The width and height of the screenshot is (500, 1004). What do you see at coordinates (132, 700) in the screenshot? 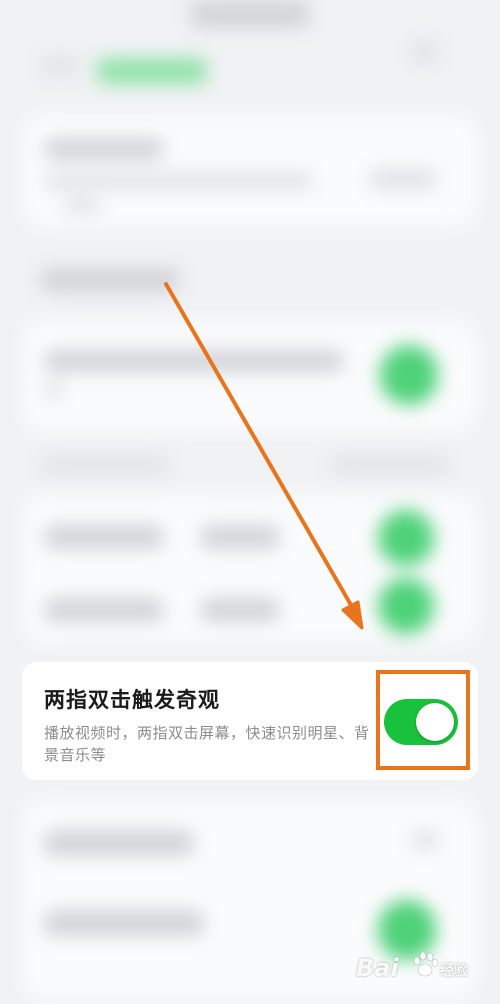
I see `setting-title: 两指双击触发奇观` at bounding box center [132, 700].